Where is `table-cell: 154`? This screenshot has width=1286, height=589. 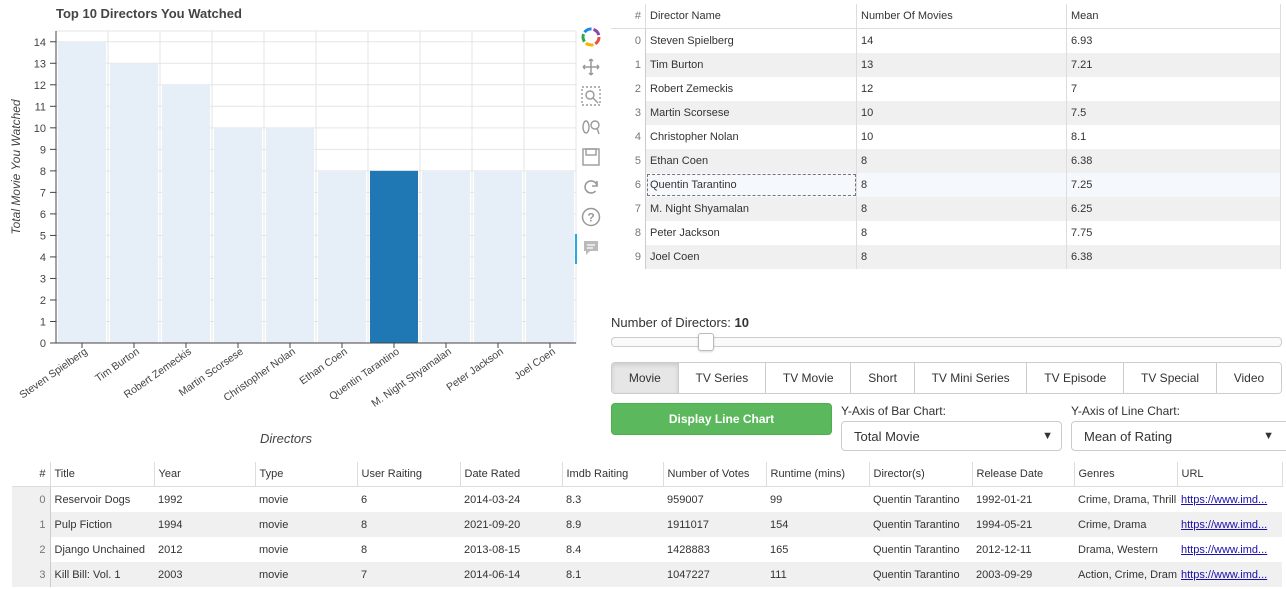
table-cell: 154 is located at coordinates (817, 524).